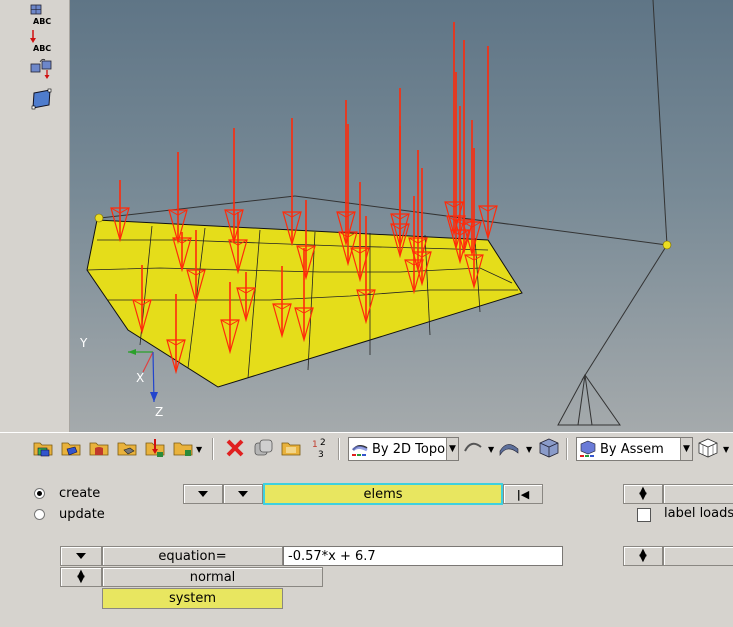 Image resolution: width=733 pixels, height=627 pixels. I want to click on entity-filter-dropdown, so click(203, 494).